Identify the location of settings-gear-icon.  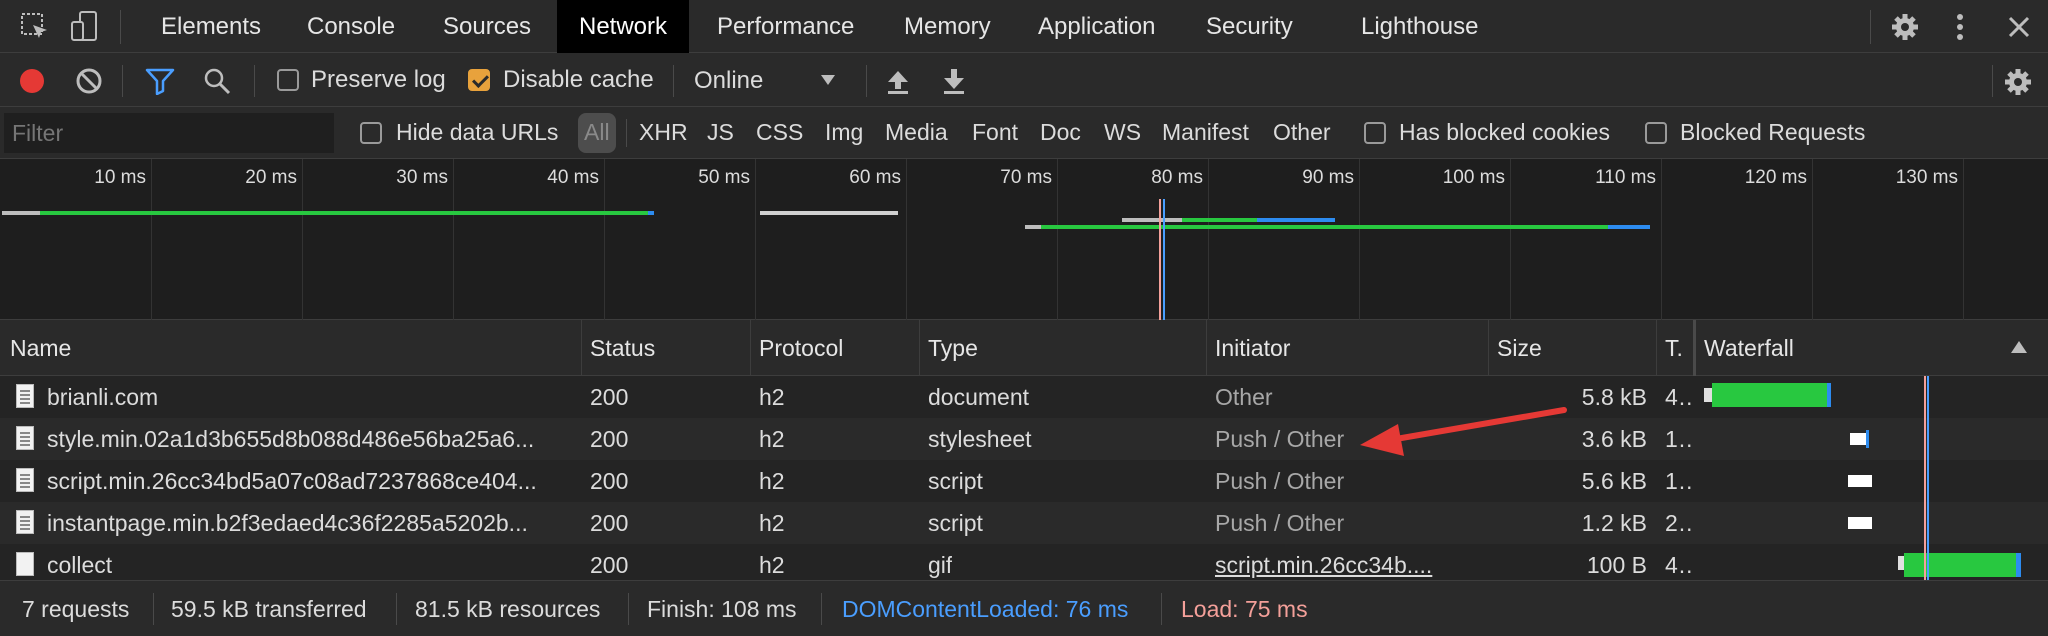
(1905, 27).